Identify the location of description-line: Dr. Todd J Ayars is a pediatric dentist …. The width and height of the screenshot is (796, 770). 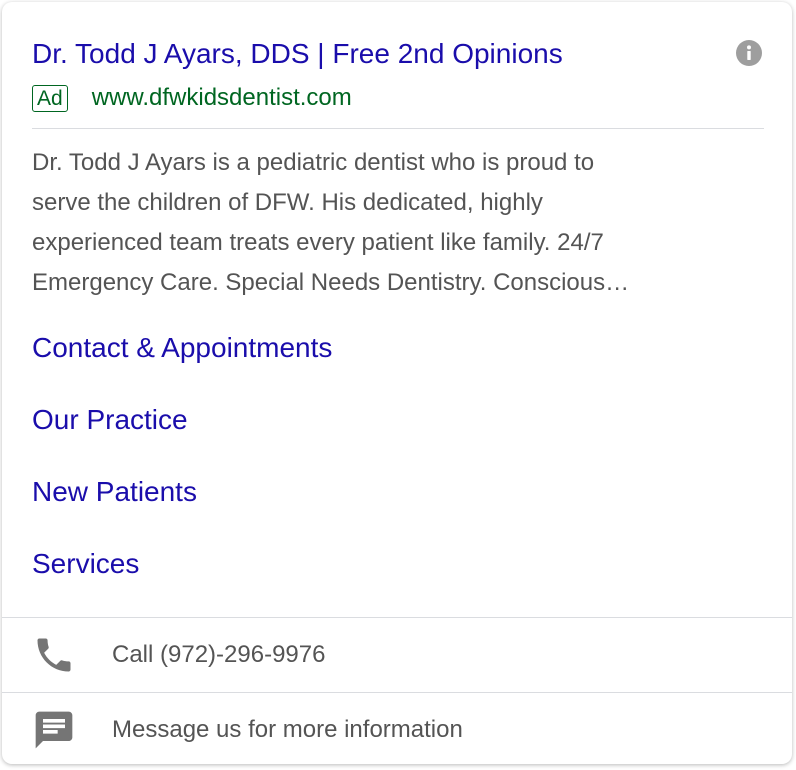
(313, 162).